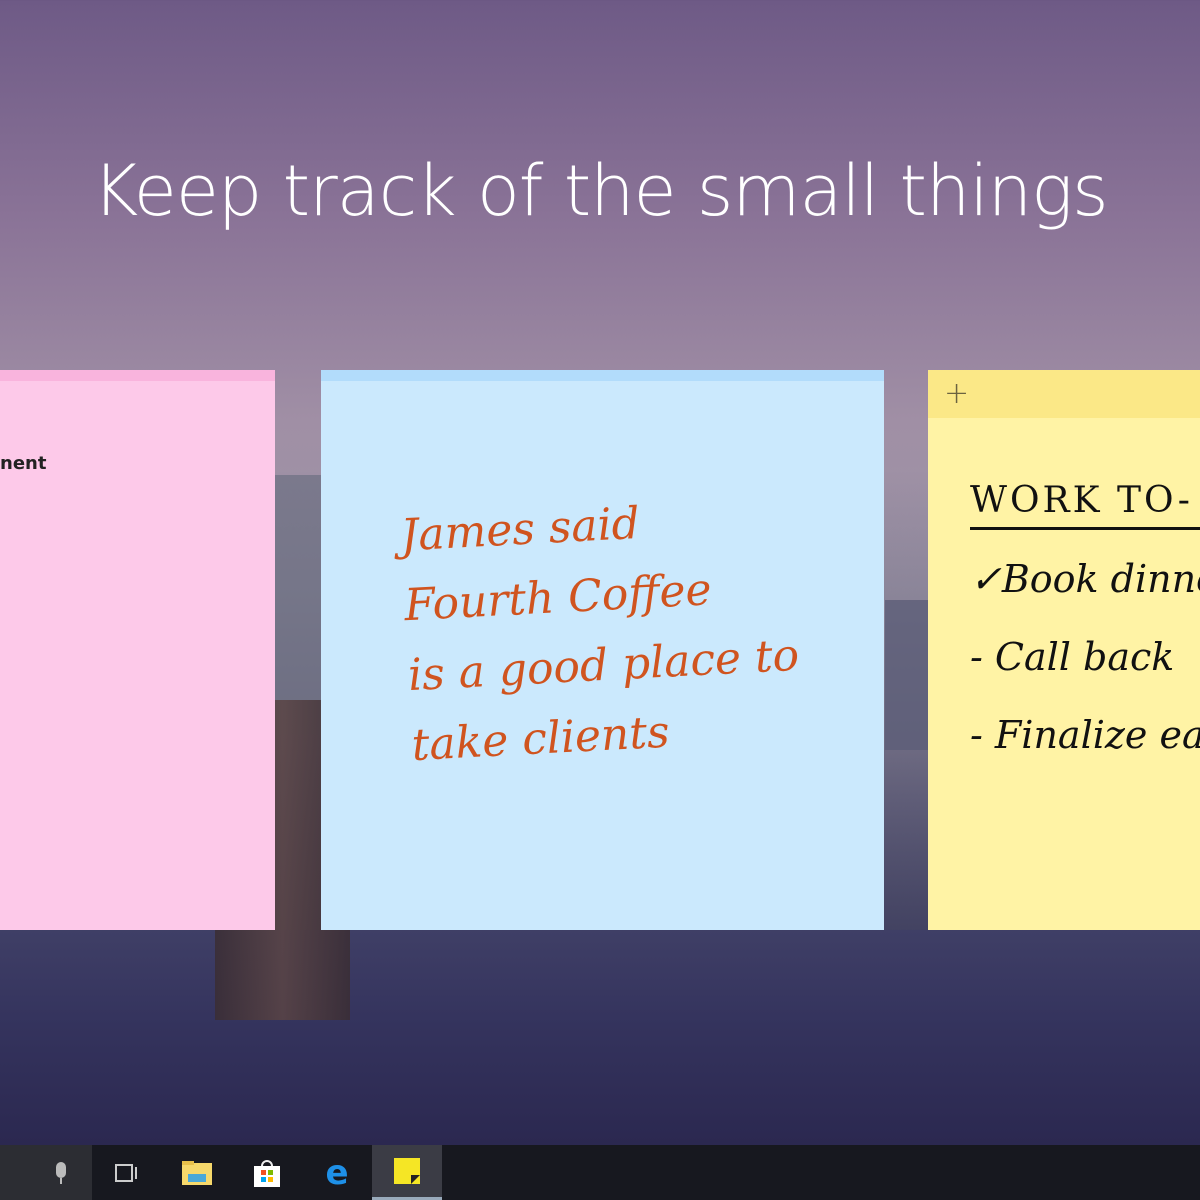 The image size is (1200, 1200). What do you see at coordinates (1085, 579) in the screenshot?
I see `todo-item: ✓Book dinne` at bounding box center [1085, 579].